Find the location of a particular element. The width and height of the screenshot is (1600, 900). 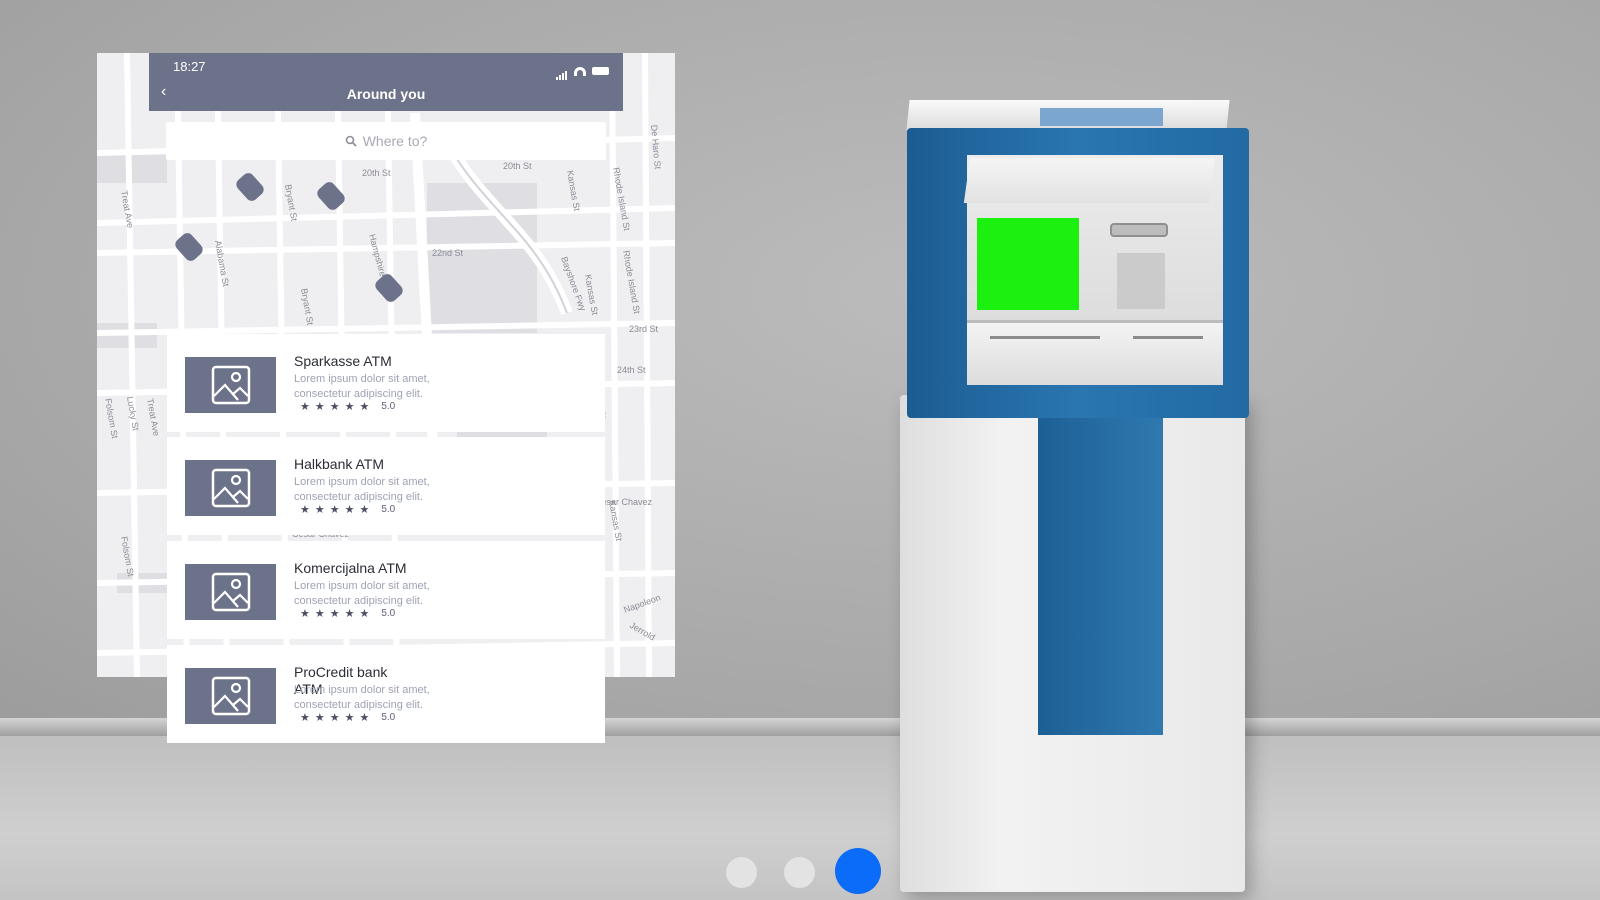

street-label: 24th St is located at coordinates (631, 370).